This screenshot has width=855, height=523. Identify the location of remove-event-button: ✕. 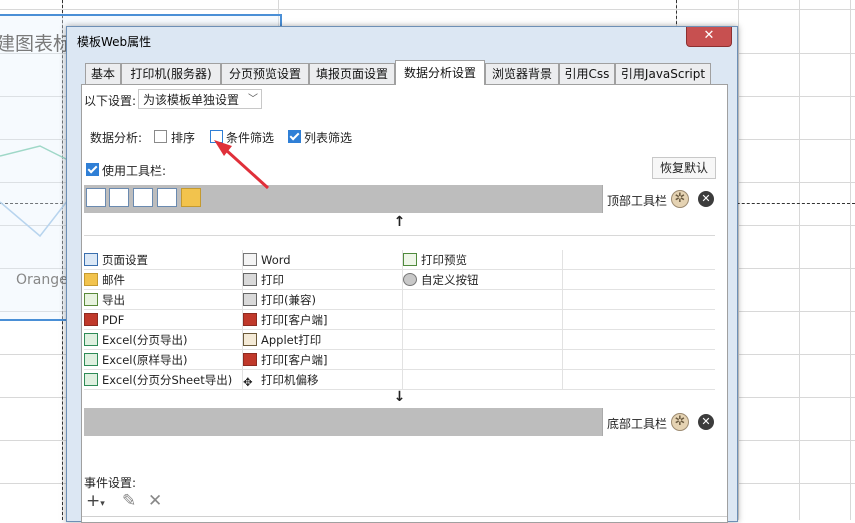
(155, 501).